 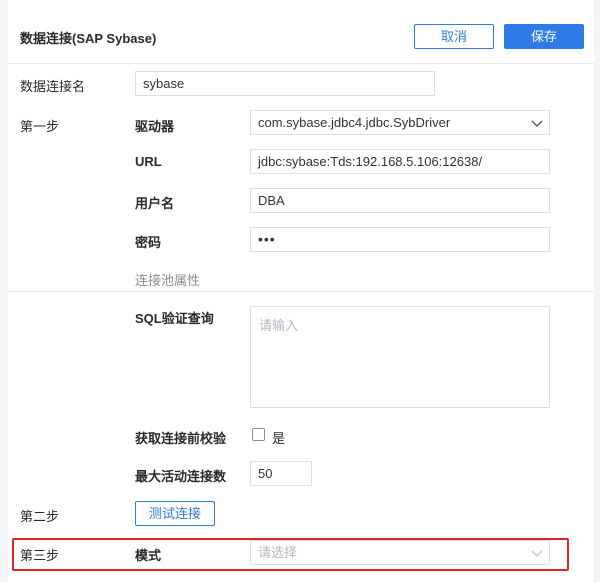 What do you see at coordinates (40, 516) in the screenshot?
I see `step2-label: 第二步` at bounding box center [40, 516].